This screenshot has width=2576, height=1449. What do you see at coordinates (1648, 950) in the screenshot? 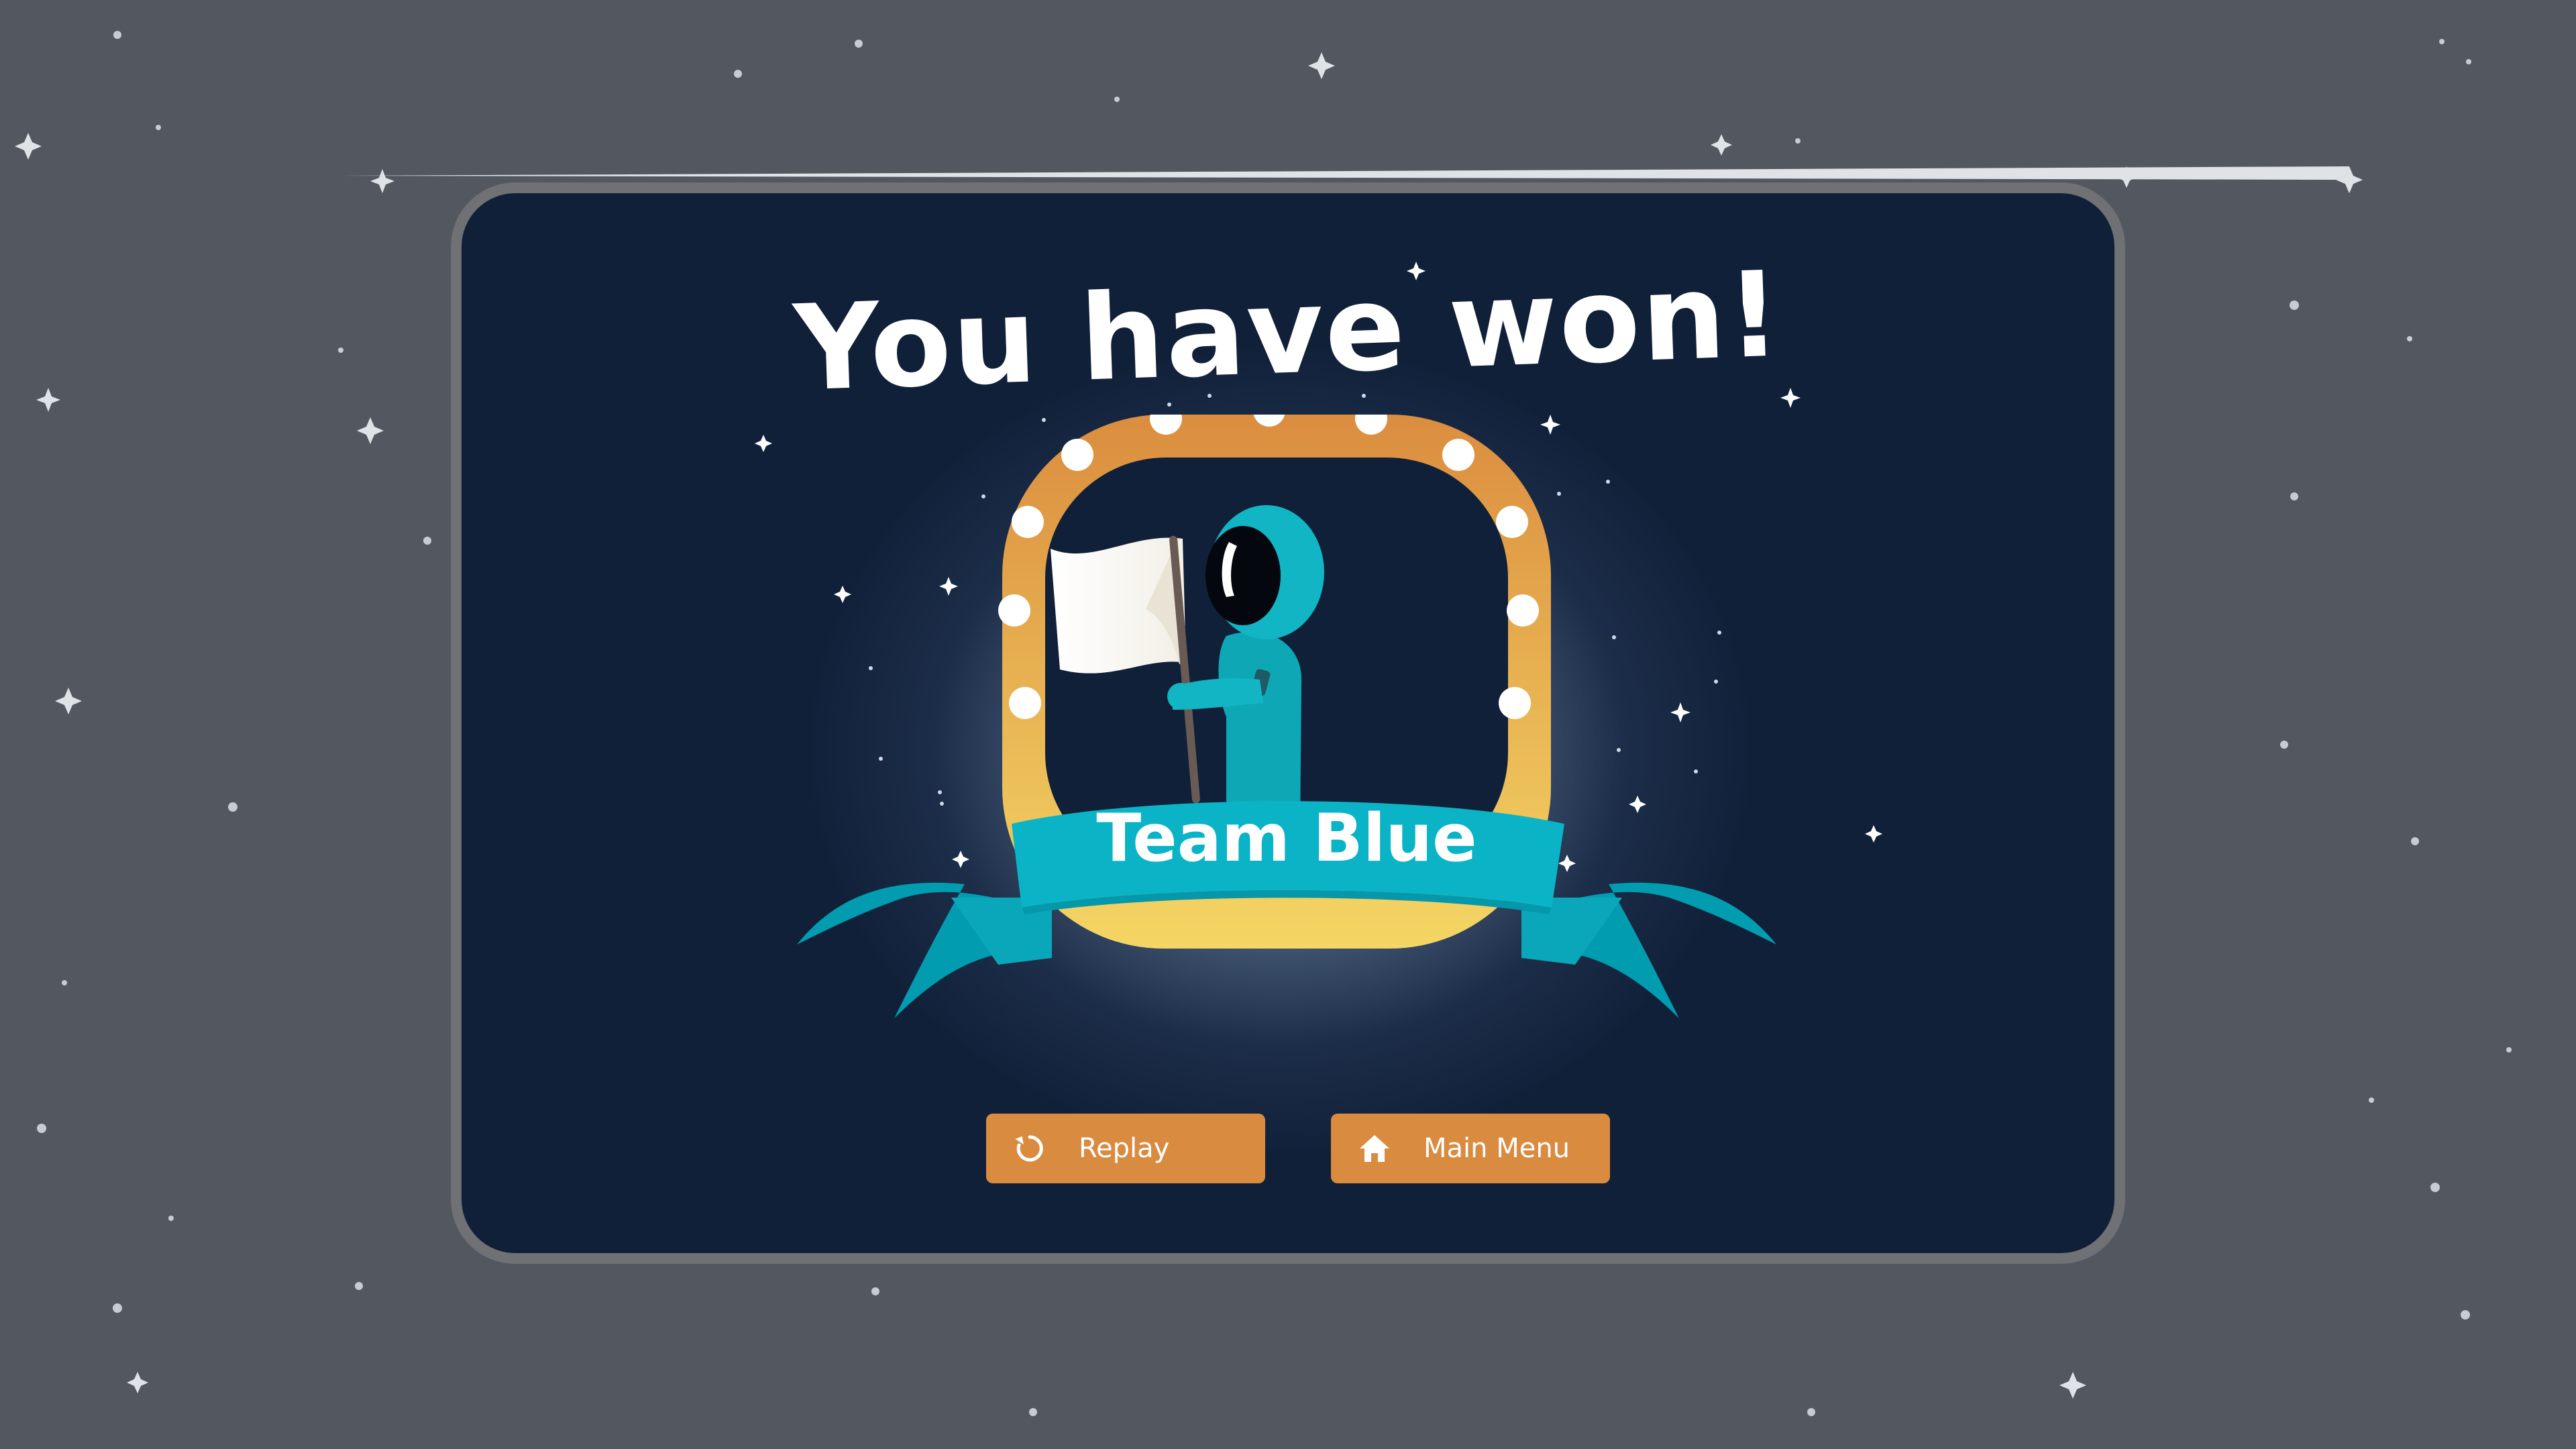
I see `ribbon-tail-right` at bounding box center [1648, 950].